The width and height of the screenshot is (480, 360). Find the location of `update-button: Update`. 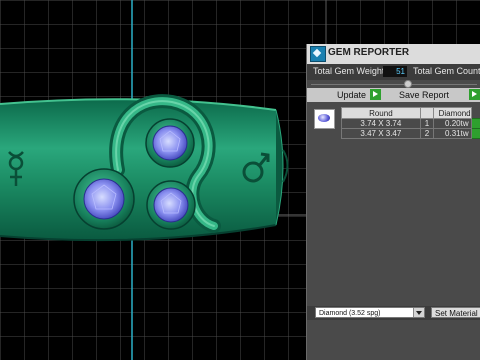

update-button: Update is located at coordinates (351, 95).